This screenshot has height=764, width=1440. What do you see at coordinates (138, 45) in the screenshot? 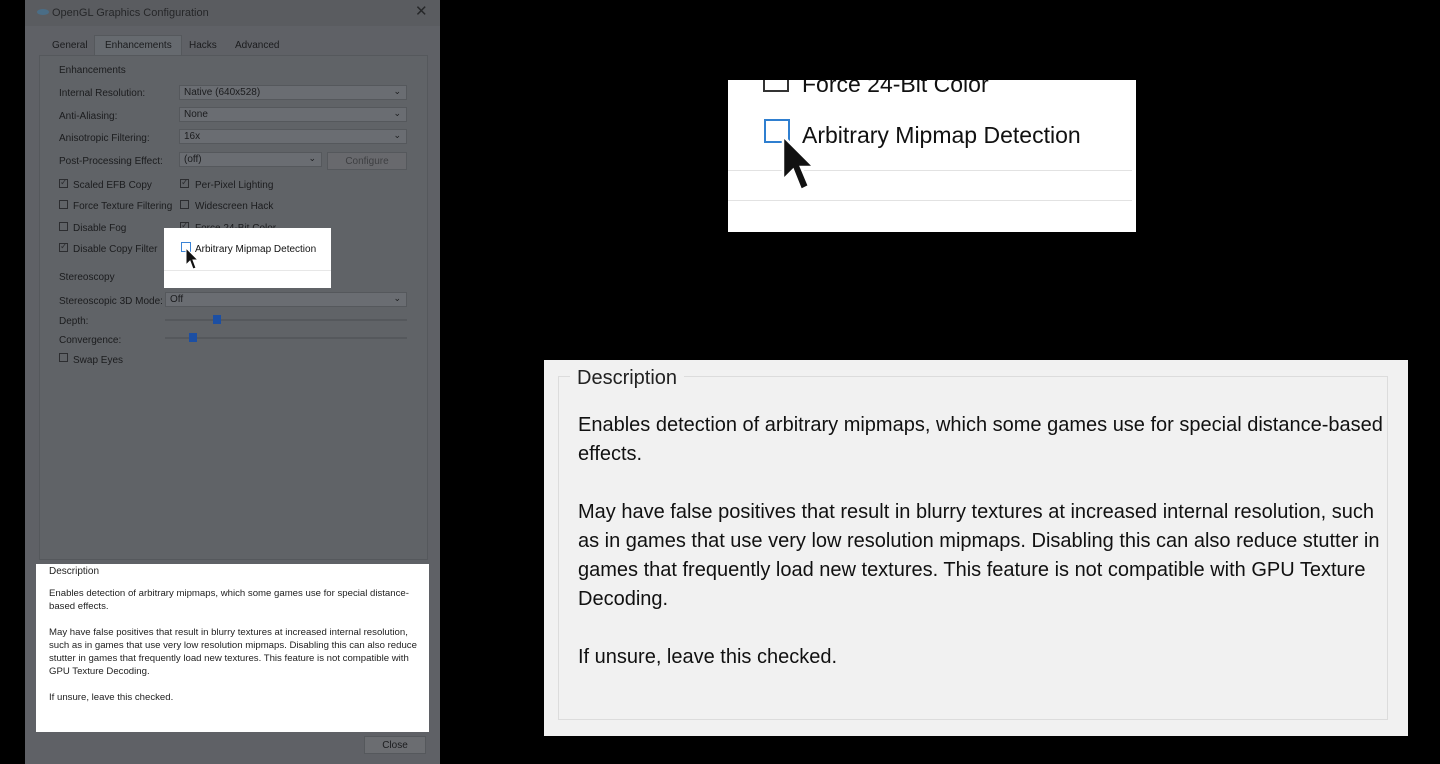
I see `tab-enhancements: Enhancements` at bounding box center [138, 45].